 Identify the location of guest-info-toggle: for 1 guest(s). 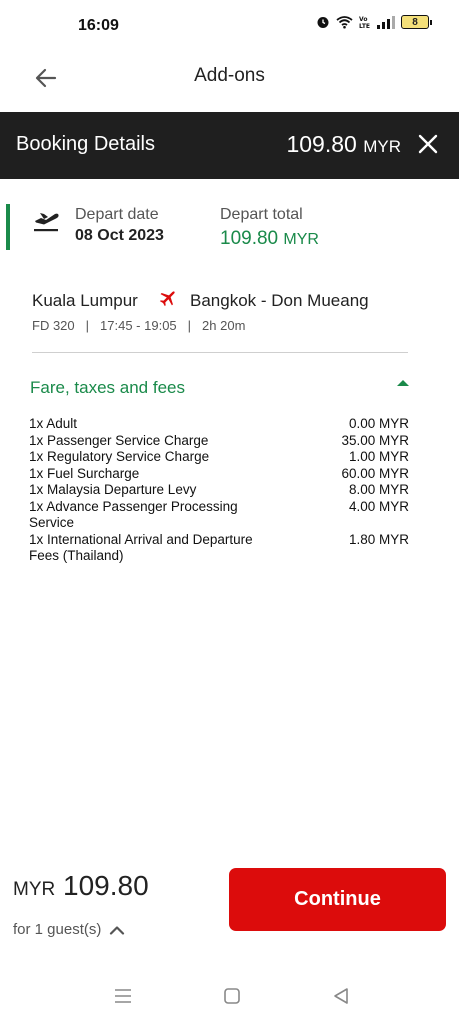
(69, 929).